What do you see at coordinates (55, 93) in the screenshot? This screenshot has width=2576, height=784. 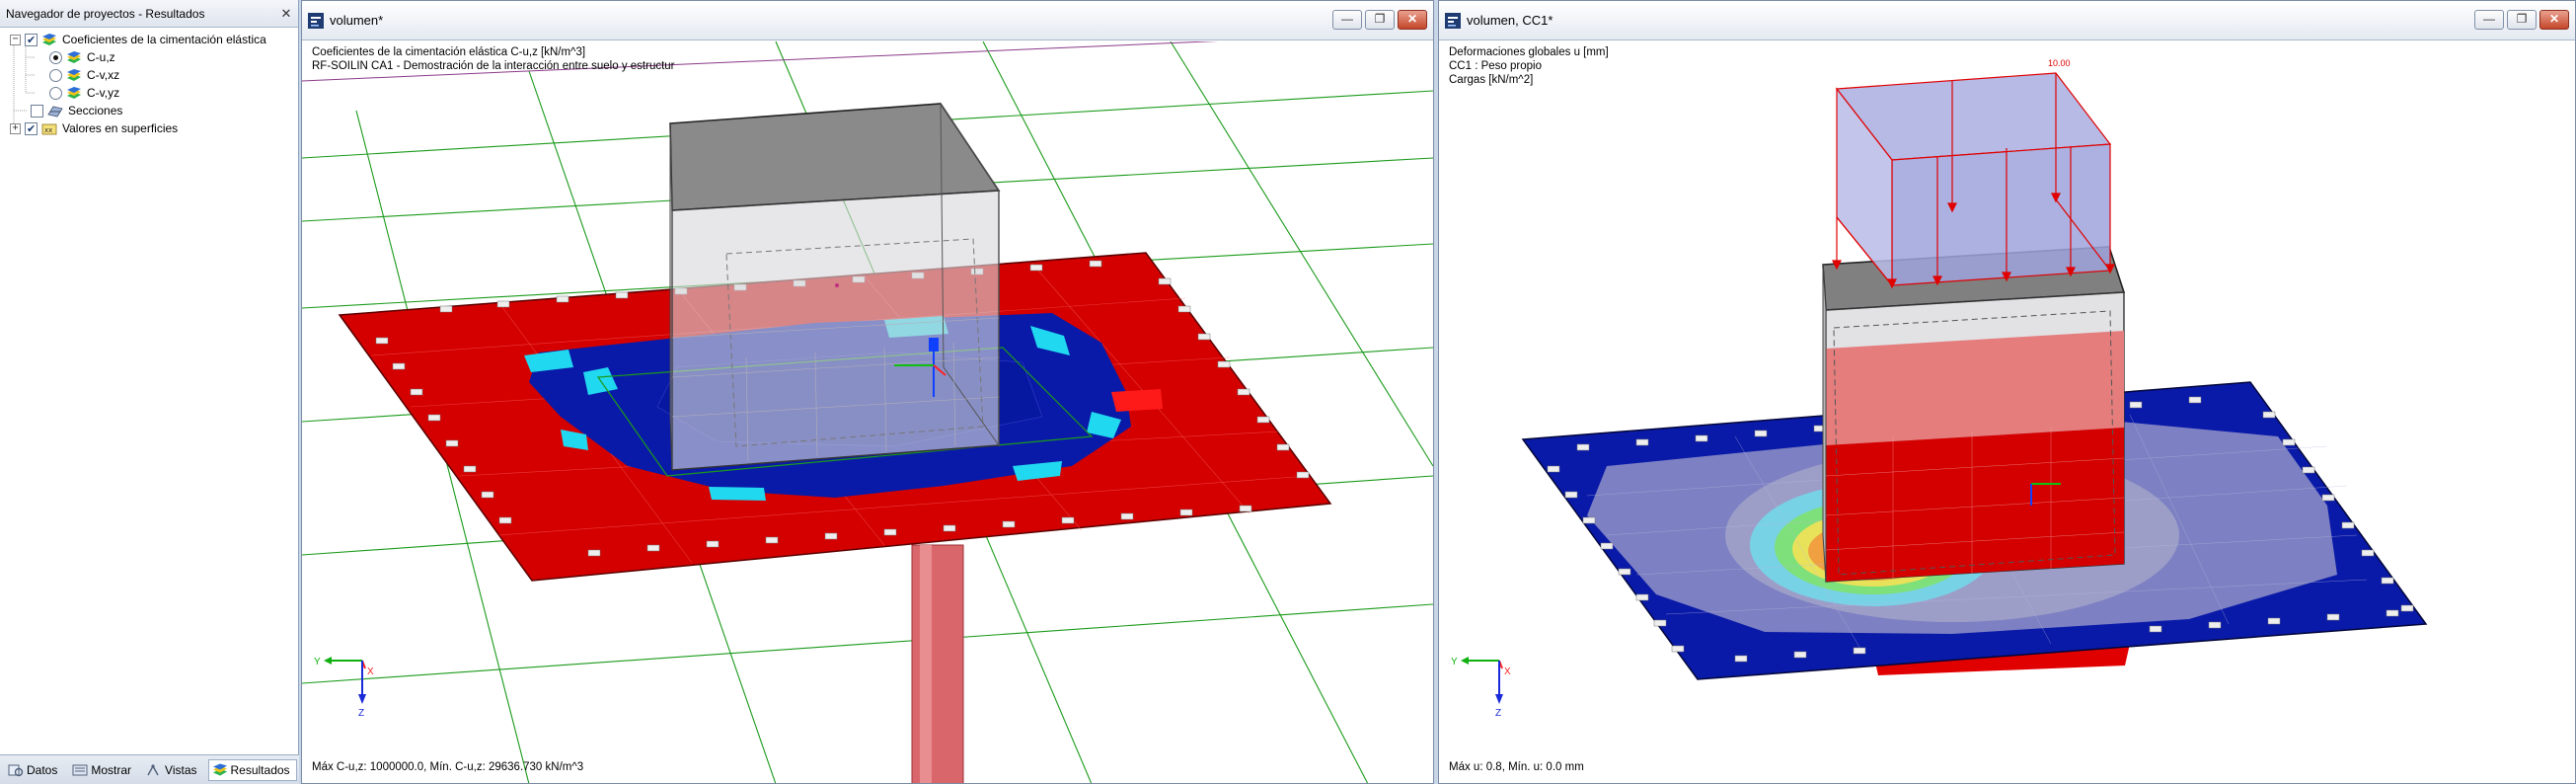 I see `cvyz-radio` at bounding box center [55, 93].